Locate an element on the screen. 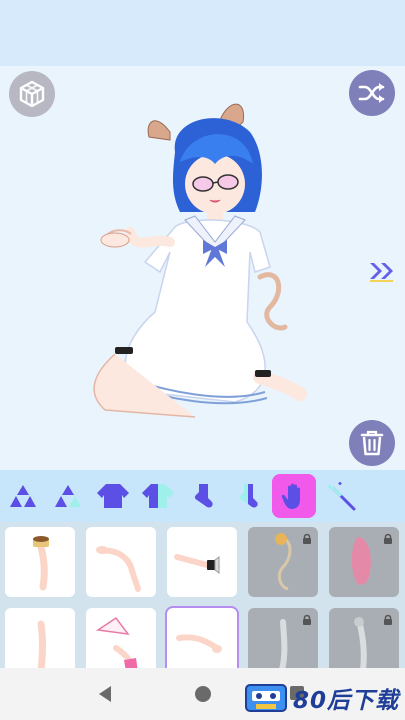 The width and height of the screenshot is (405, 720). category-toolbar is located at coordinates (202, 496).